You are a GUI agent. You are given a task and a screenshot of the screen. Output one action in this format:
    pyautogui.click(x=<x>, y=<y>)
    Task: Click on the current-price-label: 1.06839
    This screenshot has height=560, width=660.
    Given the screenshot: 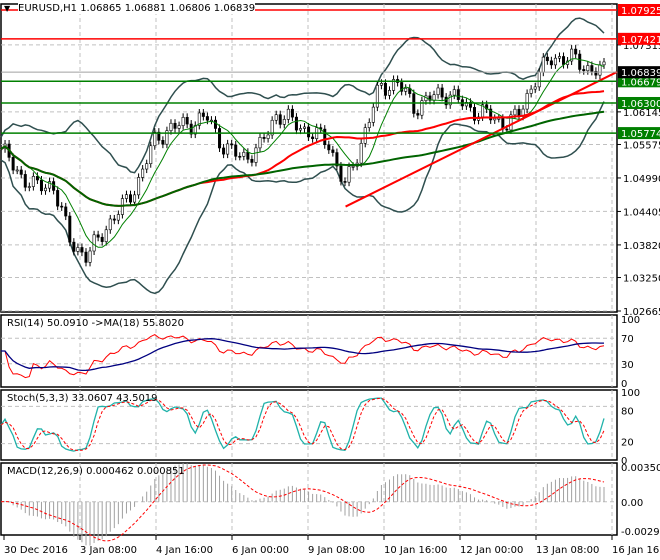 What is the action you would take?
    pyautogui.click(x=640, y=73)
    